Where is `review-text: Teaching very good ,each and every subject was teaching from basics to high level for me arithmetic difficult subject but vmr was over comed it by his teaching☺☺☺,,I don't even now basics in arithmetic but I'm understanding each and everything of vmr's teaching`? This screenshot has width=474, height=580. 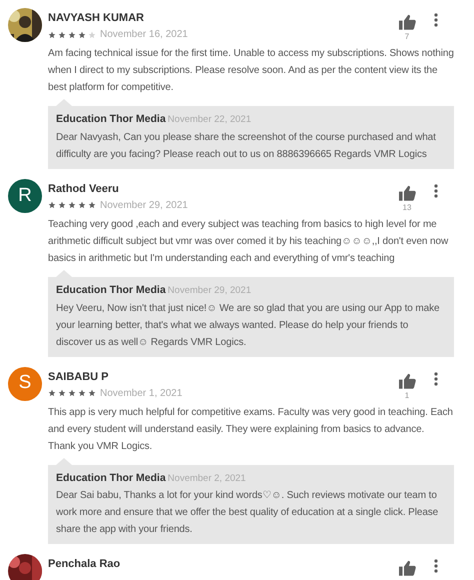
review-text: Teaching very good ,each and every subject was teaching from basics to high level for me arithmetic difficult subject but vmr was over comed it by his teaching☺☺☺,,I don't even now basics in arithmetic but I'm understanding each and everything of vmr's teaching is located at coordinates (249, 242).